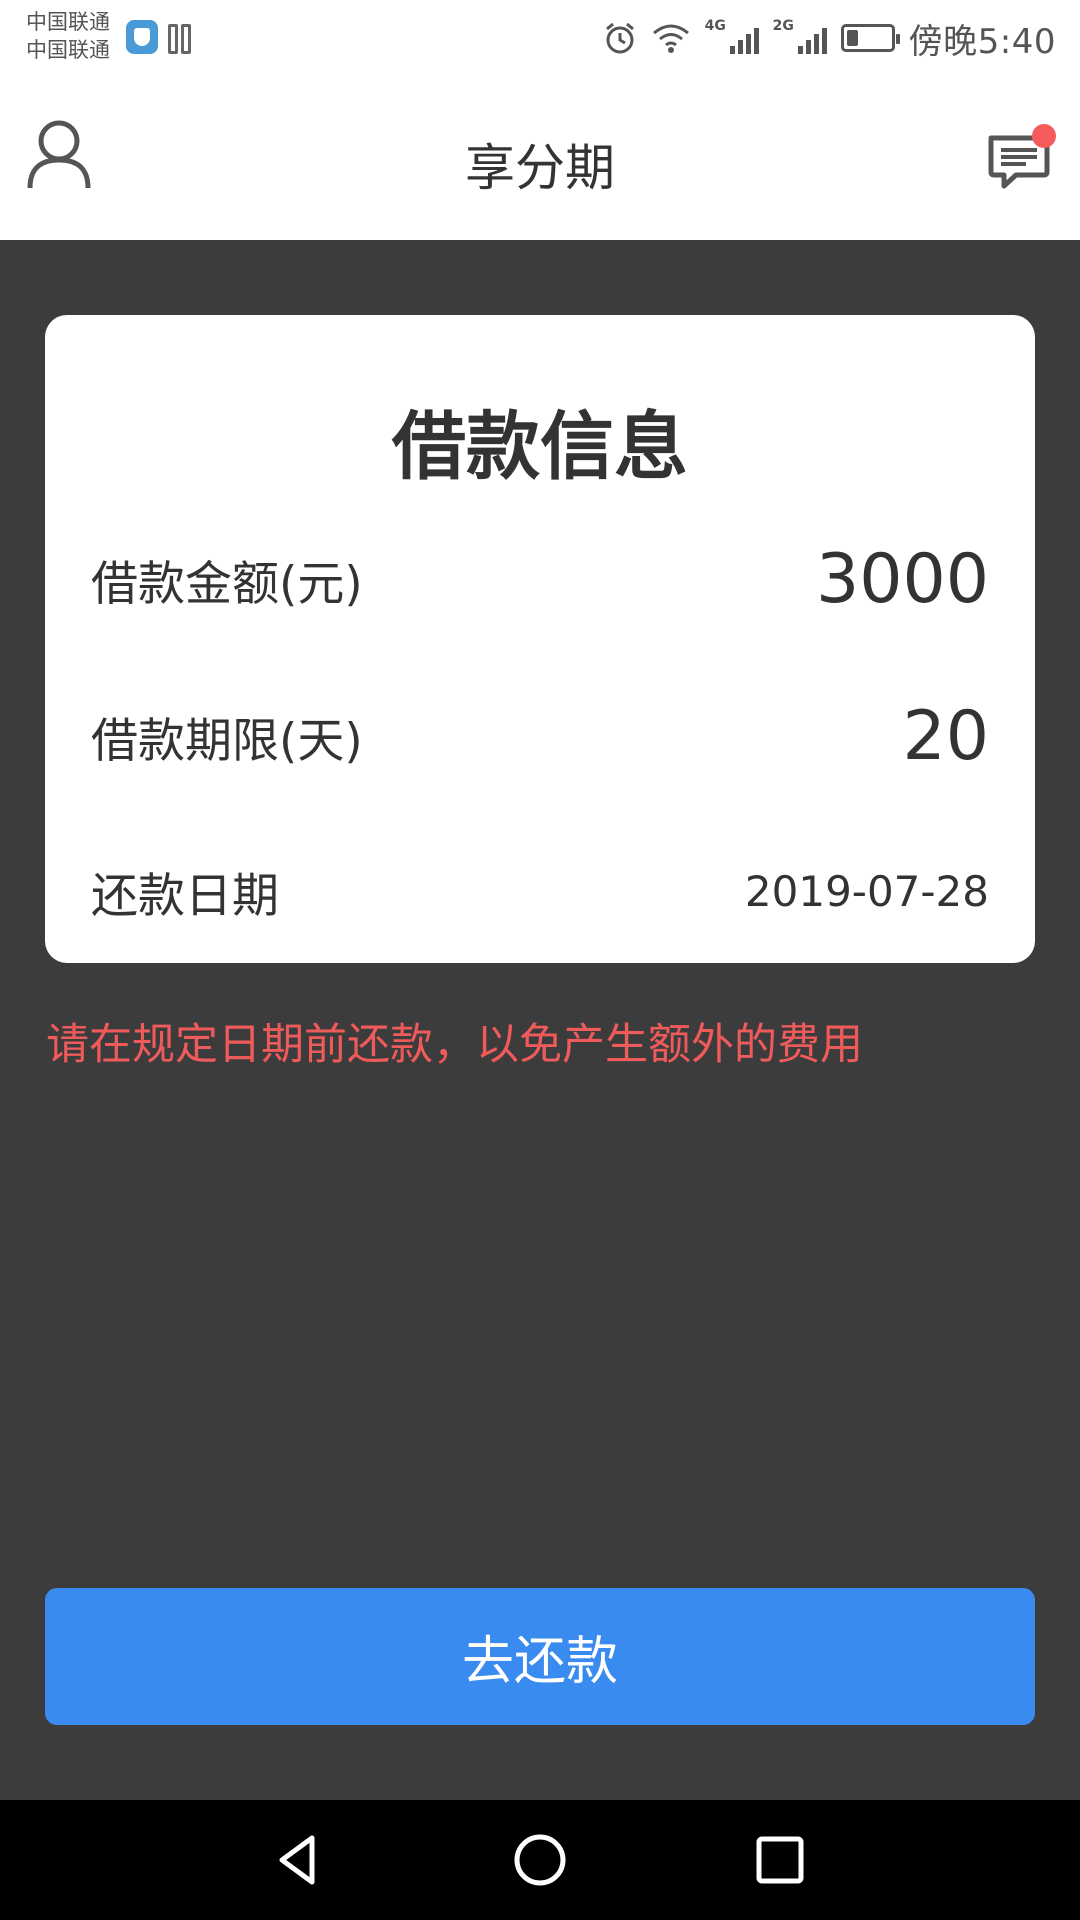 The width and height of the screenshot is (1080, 1920). I want to click on recents-icon, so click(780, 1860).